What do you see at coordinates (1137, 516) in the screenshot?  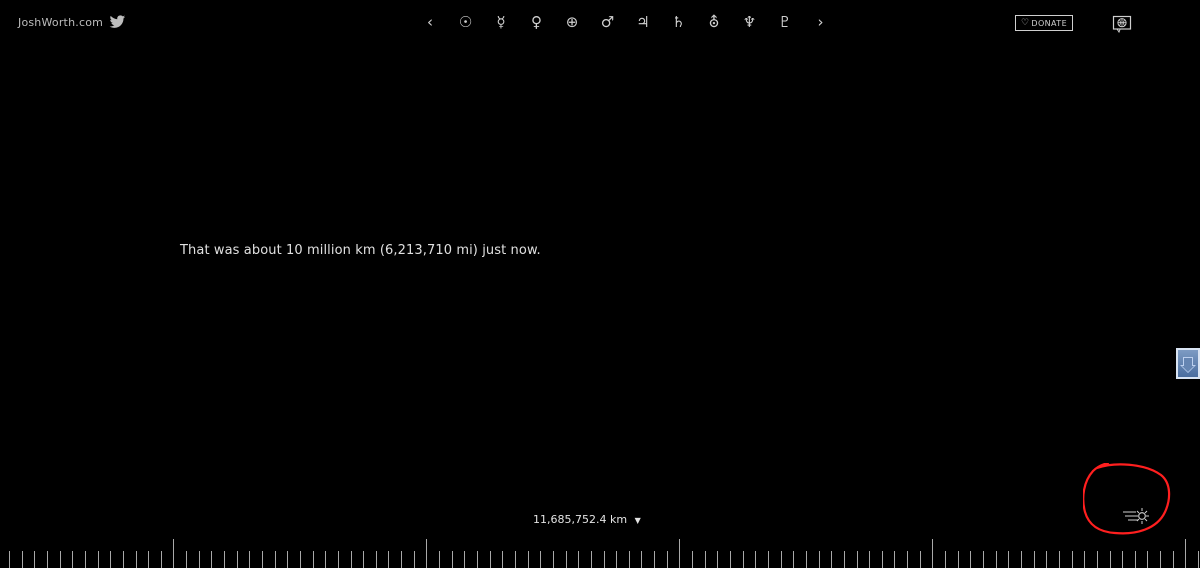 I see `light-speed-sun-icon` at bounding box center [1137, 516].